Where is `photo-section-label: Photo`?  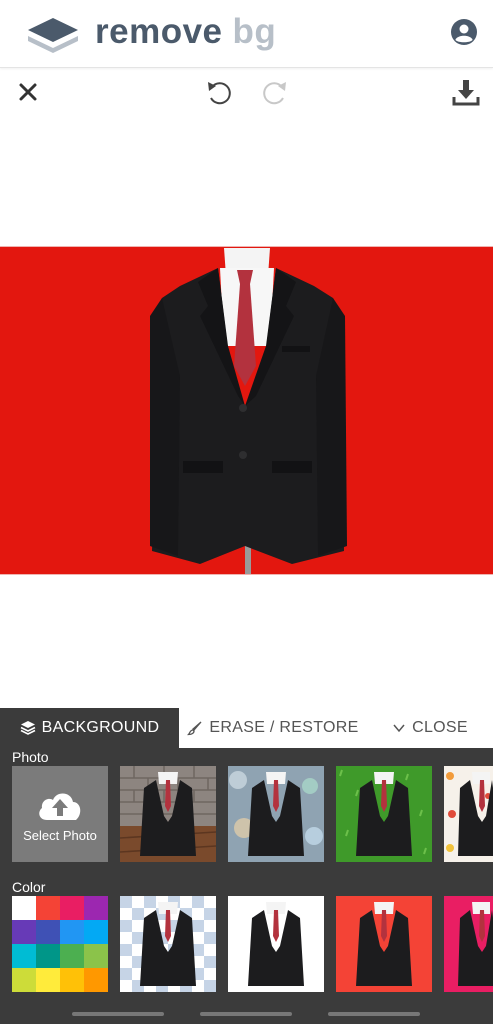
photo-section-label: Photo is located at coordinates (30, 757).